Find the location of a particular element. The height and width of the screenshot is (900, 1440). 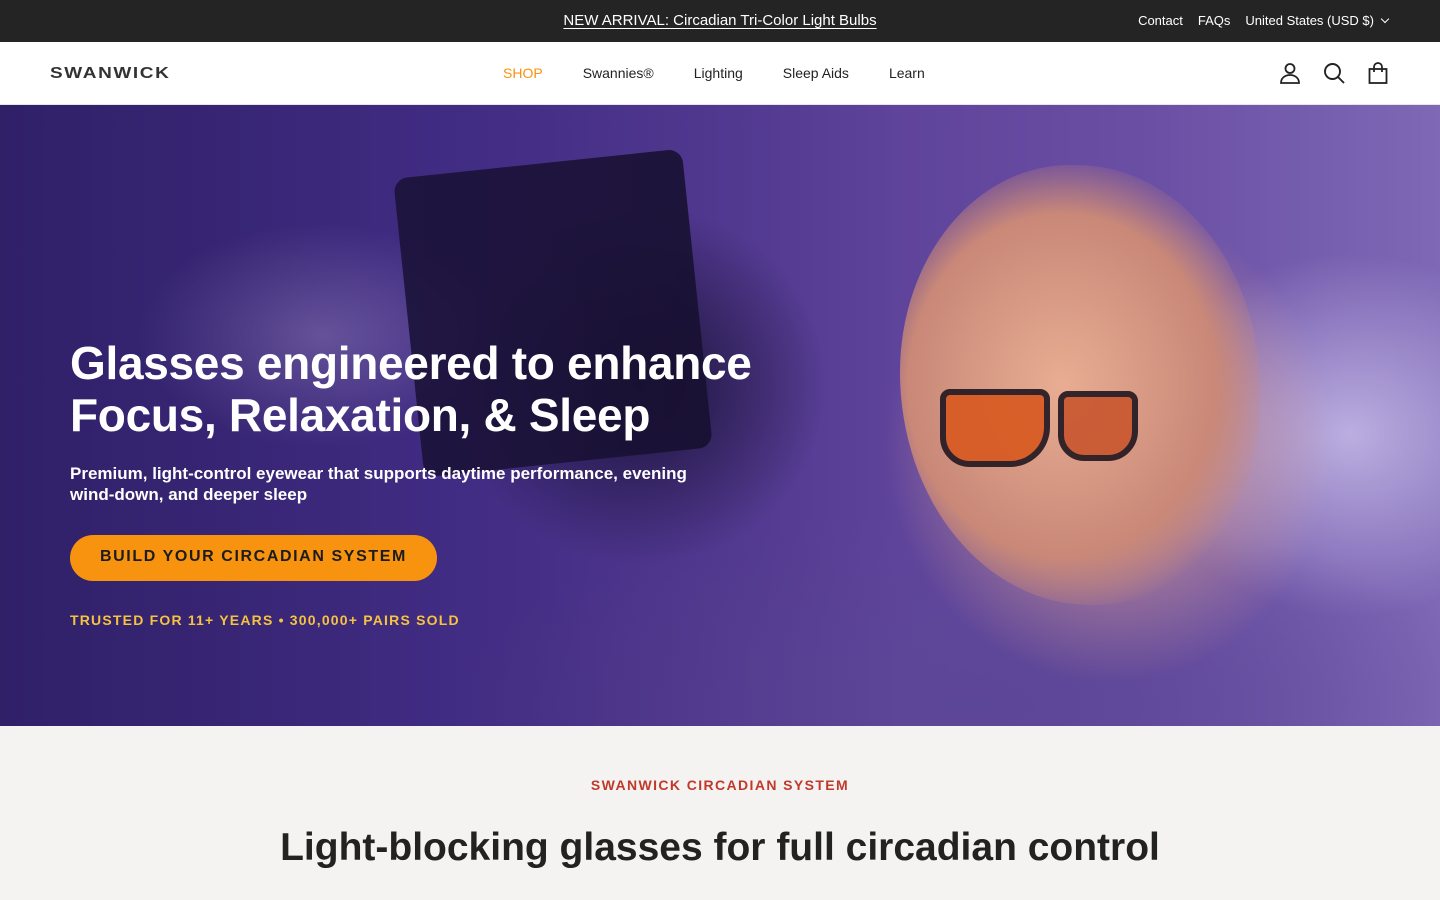

currency-label: United States (USD $) is located at coordinates (1309, 20).